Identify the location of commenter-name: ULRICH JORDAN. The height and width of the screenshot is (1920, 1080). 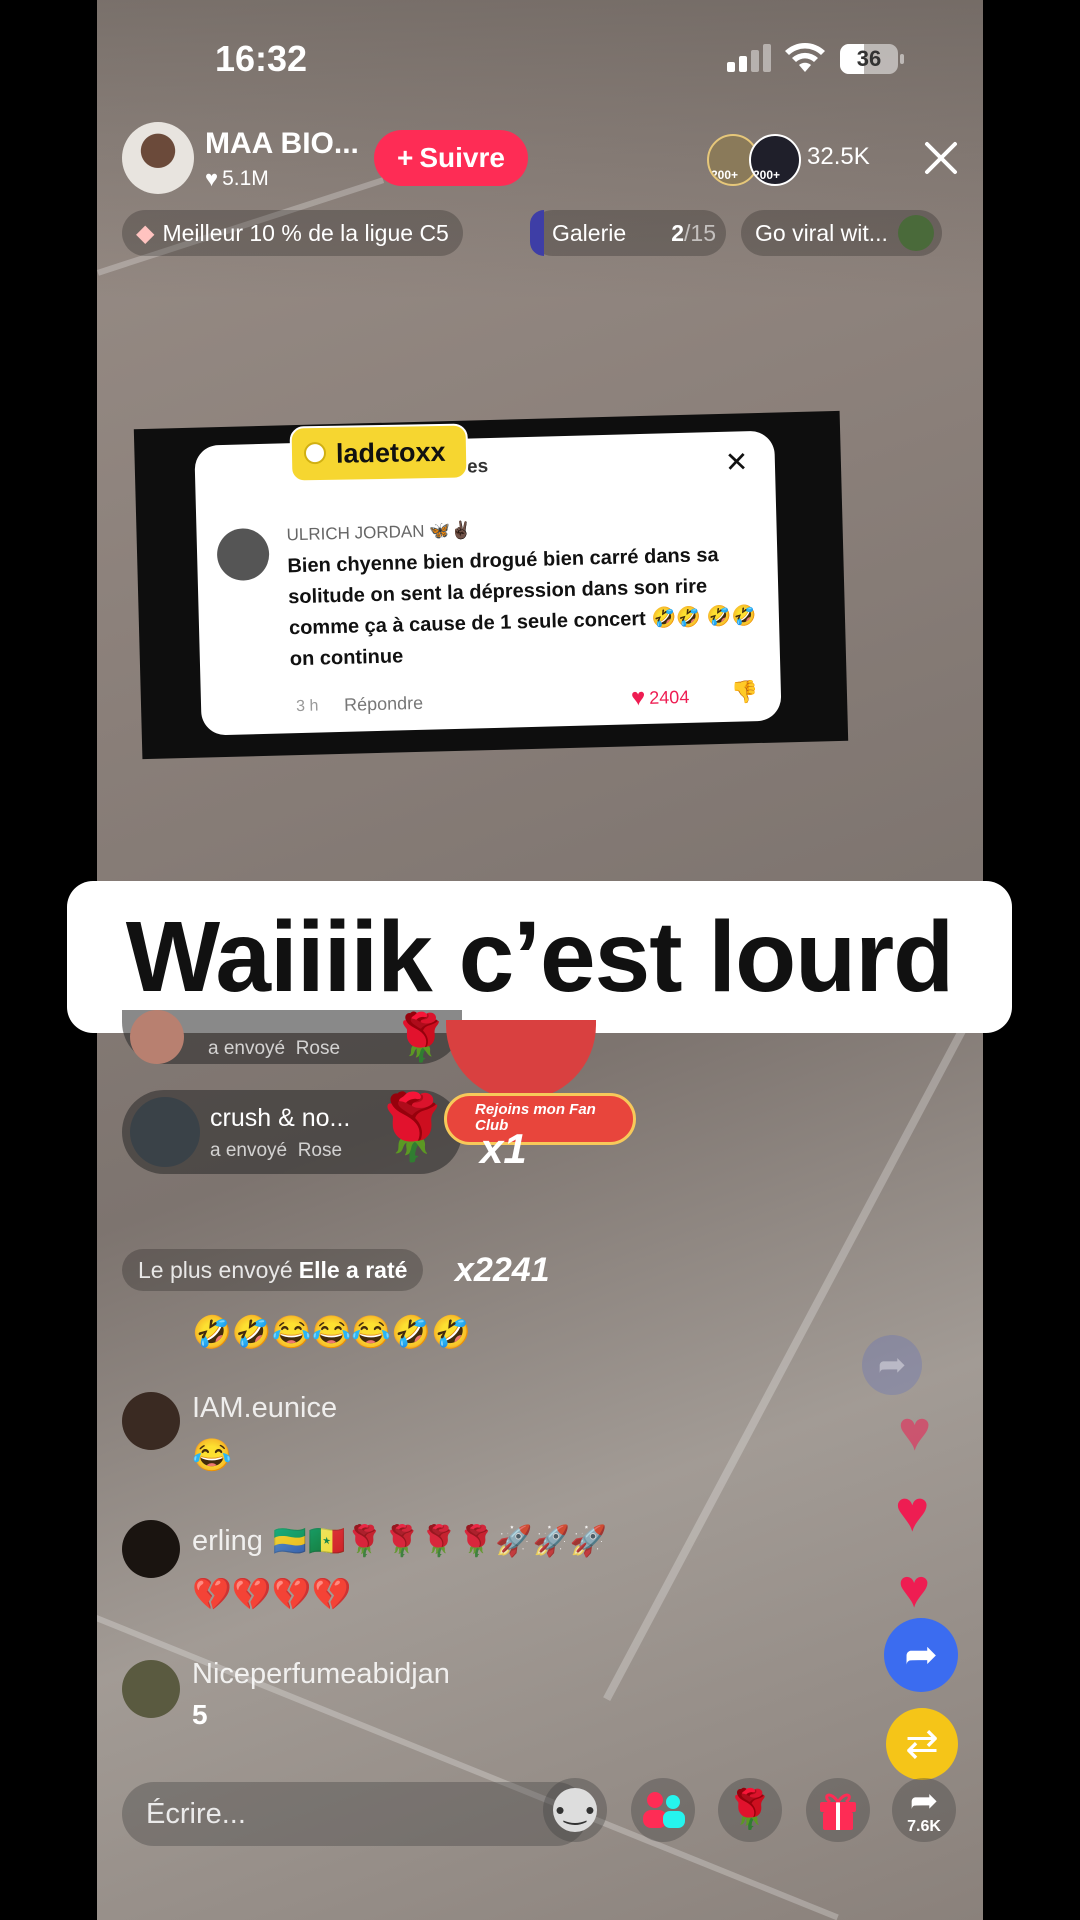
(355, 533).